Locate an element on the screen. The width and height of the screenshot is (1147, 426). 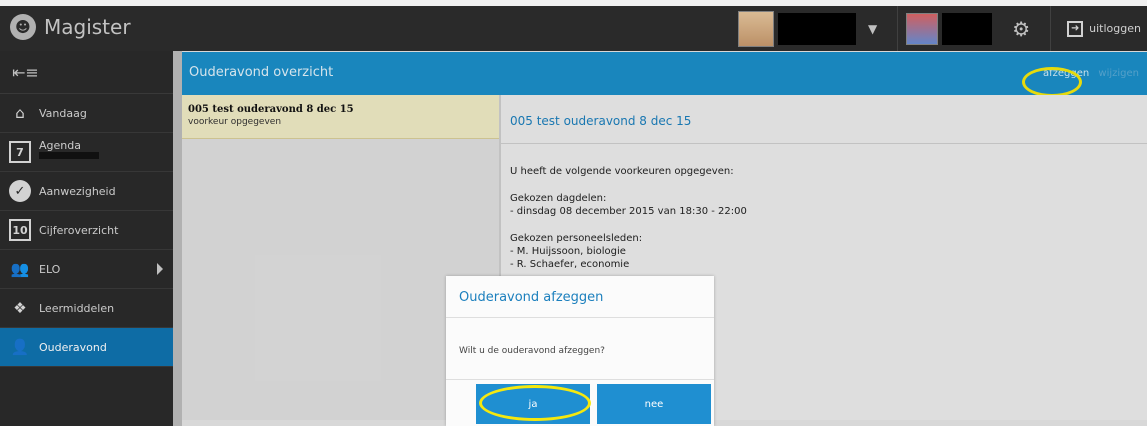
dialog-message: Wilt u de ouderavond afzeggen? is located at coordinates (580, 349).